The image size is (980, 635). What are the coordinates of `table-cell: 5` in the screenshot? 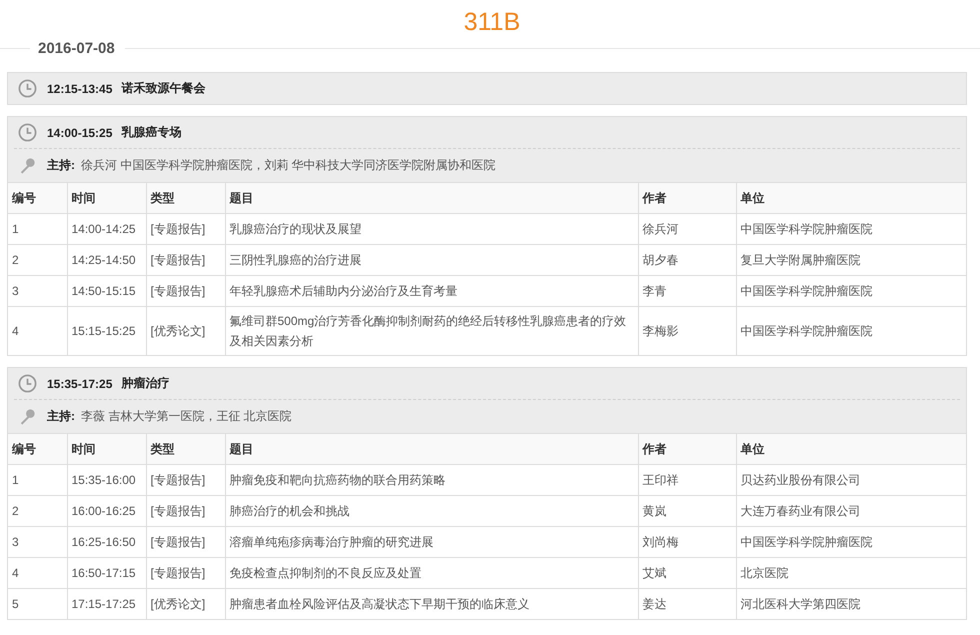 It's located at (37, 603).